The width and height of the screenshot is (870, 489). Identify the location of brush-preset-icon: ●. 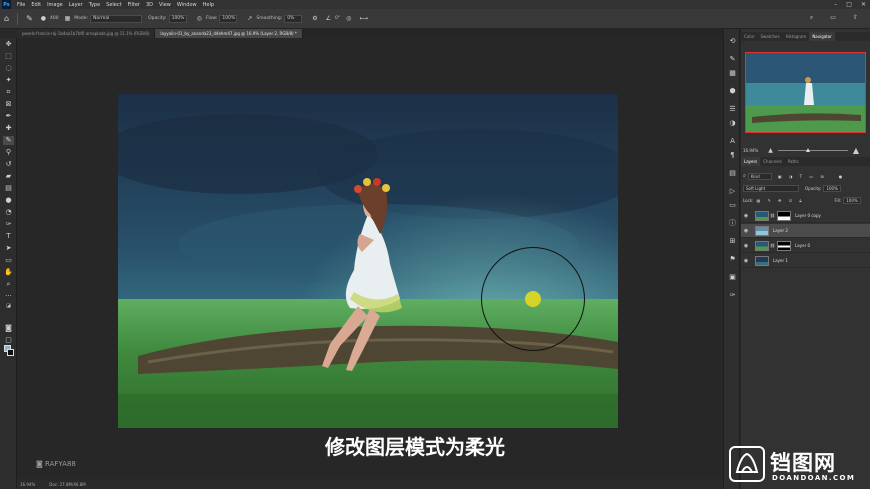
(43, 18).